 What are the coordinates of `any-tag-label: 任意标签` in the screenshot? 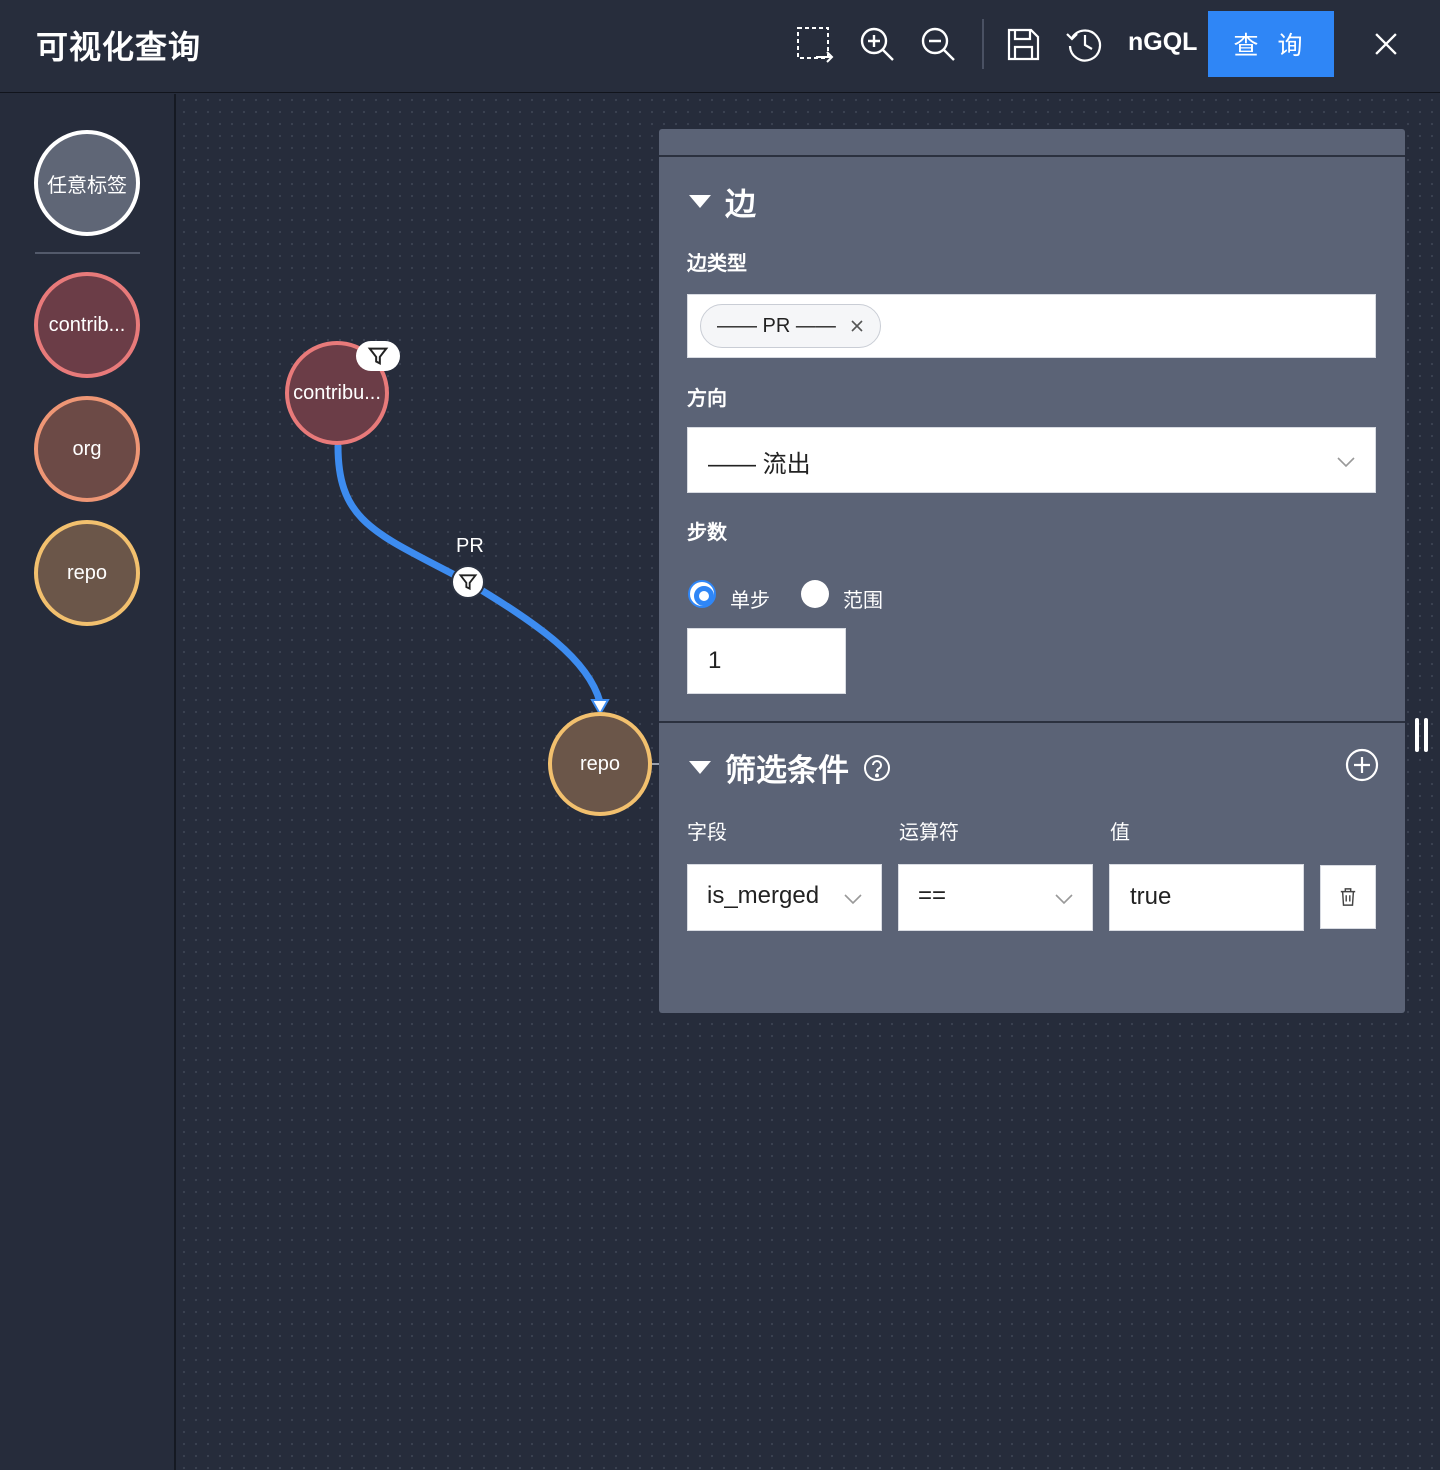 It's located at (87, 185).